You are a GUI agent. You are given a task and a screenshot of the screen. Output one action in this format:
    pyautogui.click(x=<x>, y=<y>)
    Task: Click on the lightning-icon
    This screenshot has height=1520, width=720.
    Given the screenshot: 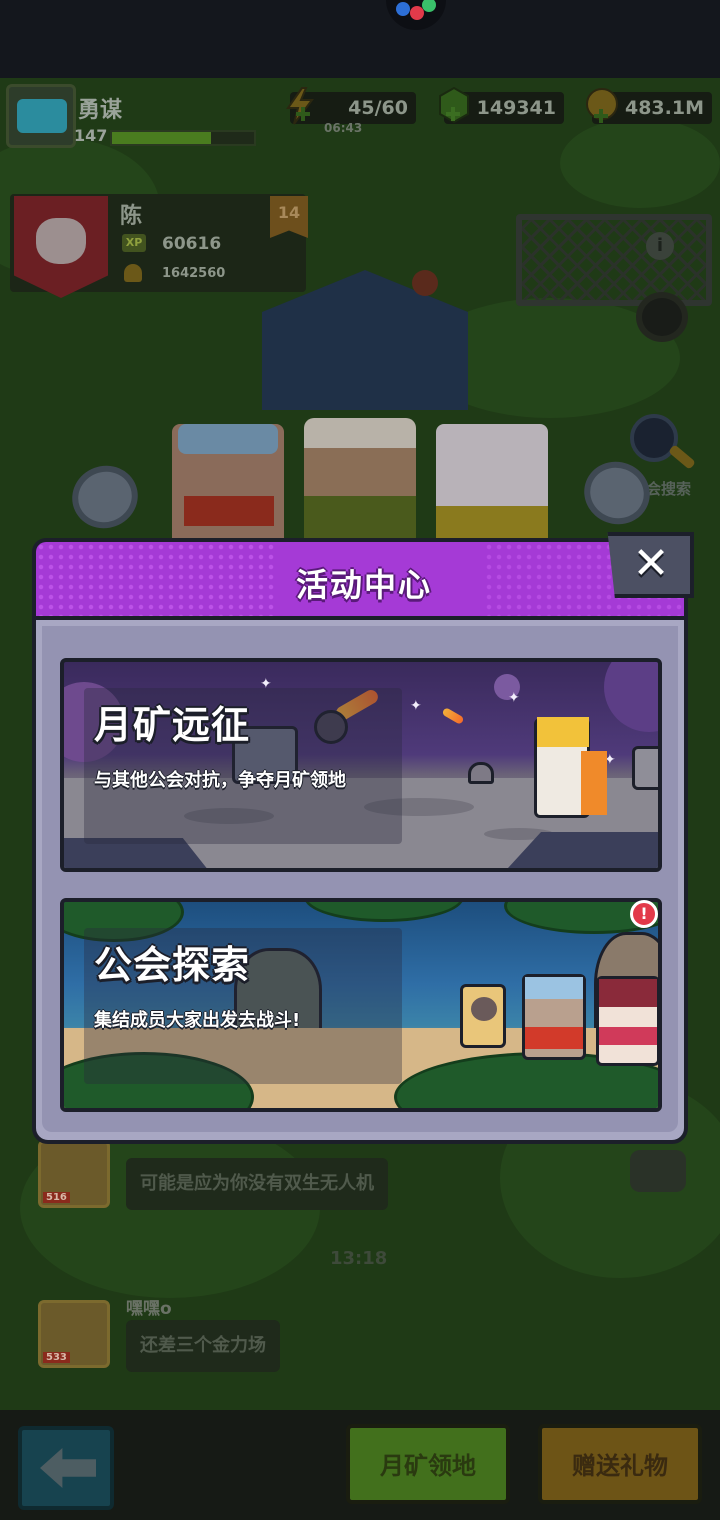 What is the action you would take?
    pyautogui.click(x=300, y=106)
    